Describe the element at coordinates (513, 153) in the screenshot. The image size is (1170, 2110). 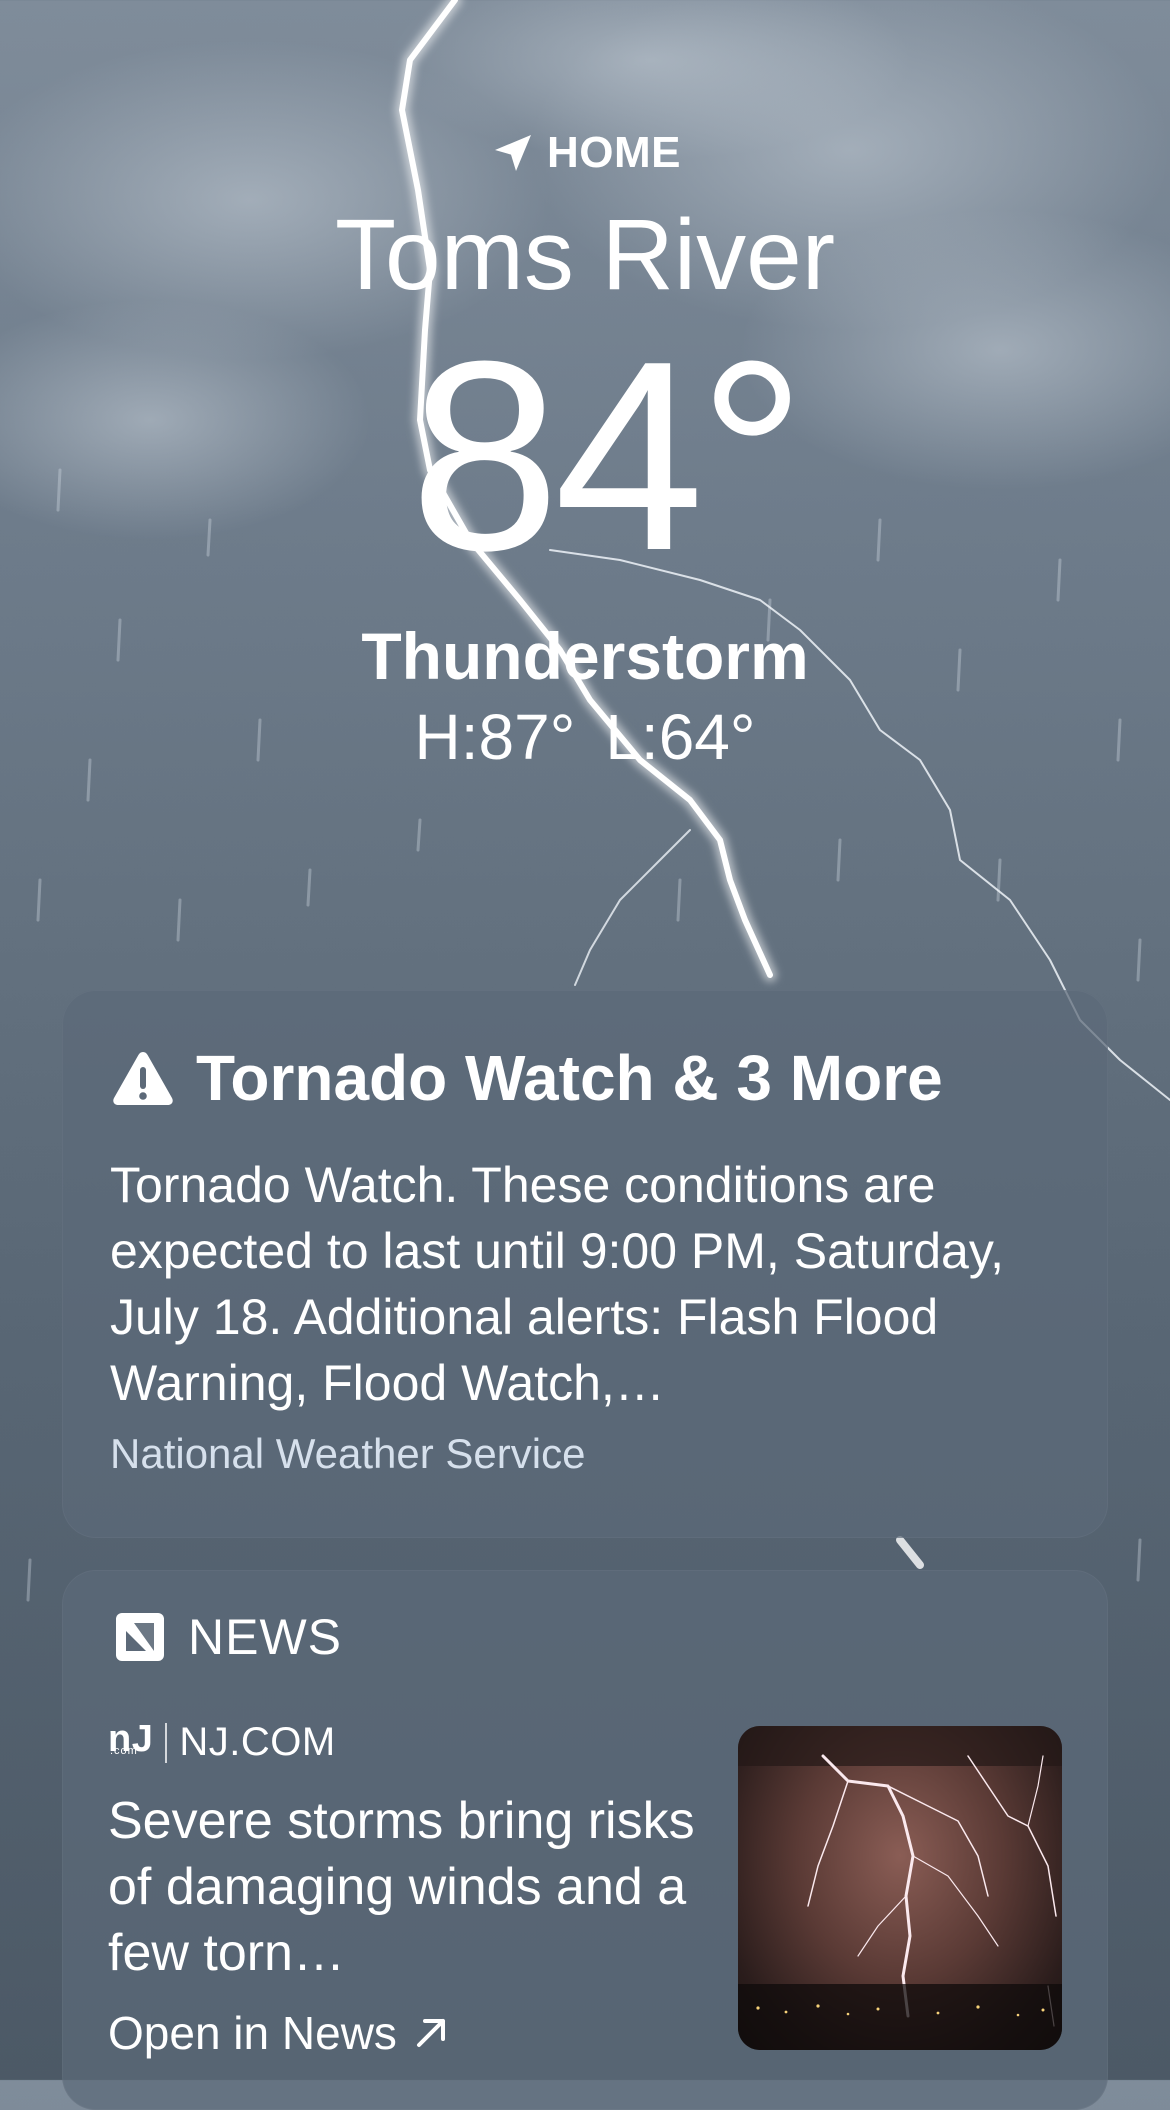
I see `location-arrow-icon` at that location.